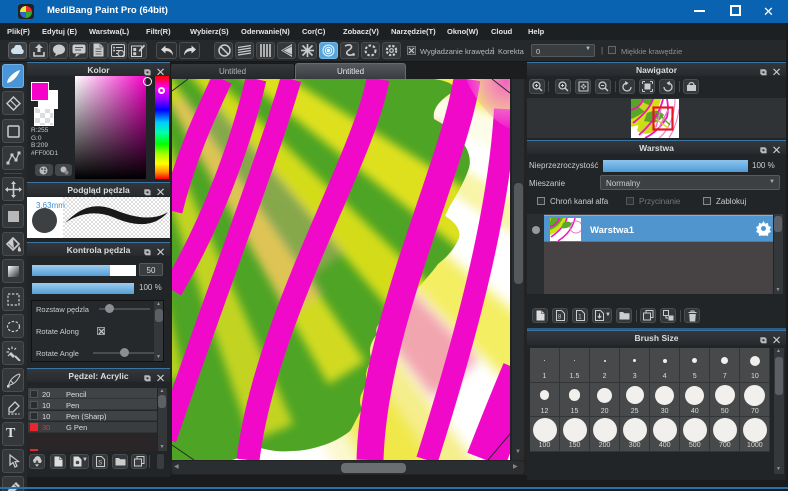 This screenshot has height=491, width=788. Describe the element at coordinates (100, 464) in the screenshot. I see `svg-text: S` at that location.